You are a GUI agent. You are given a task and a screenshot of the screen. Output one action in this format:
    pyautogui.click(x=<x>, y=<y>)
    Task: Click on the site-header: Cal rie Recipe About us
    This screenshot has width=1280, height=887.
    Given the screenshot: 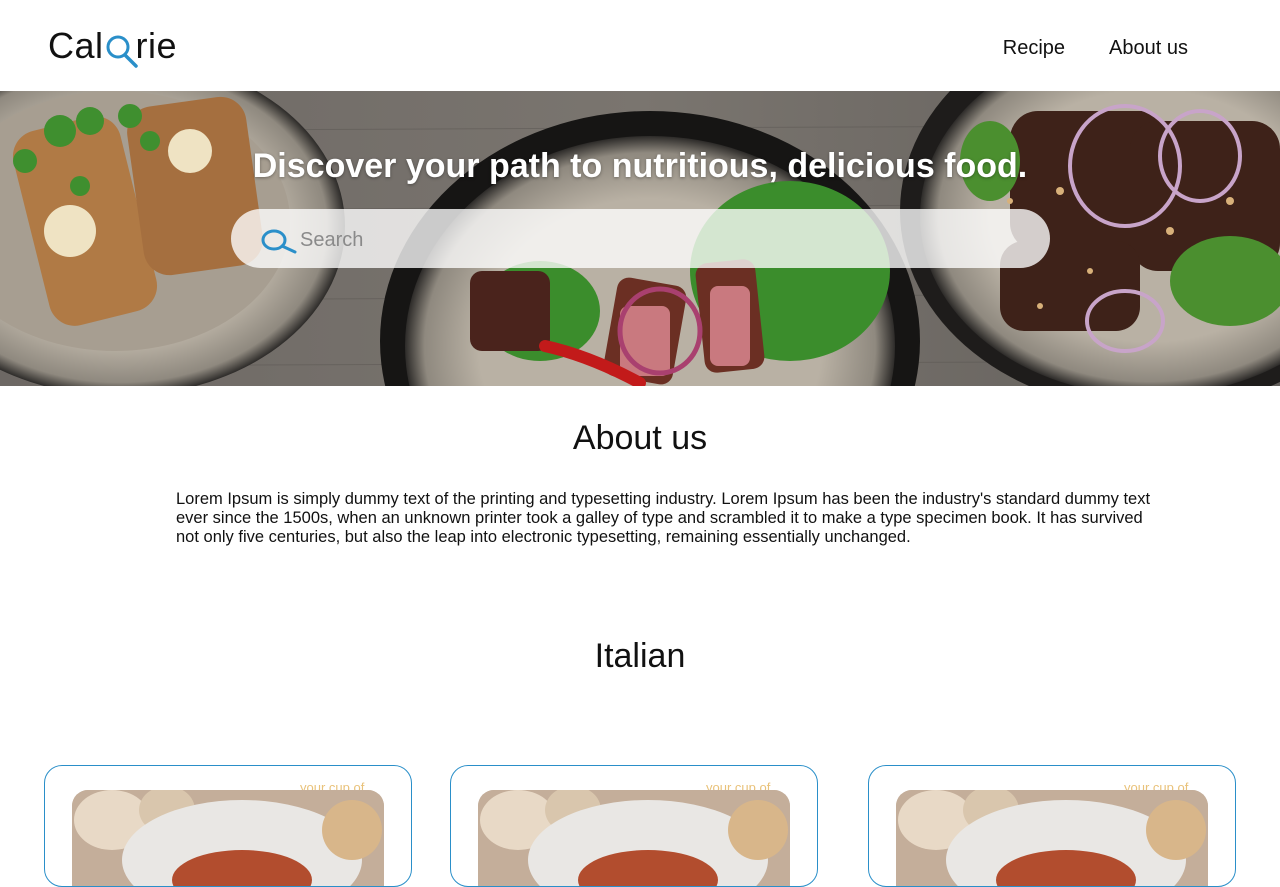 What is the action you would take?
    pyautogui.click(x=640, y=45)
    